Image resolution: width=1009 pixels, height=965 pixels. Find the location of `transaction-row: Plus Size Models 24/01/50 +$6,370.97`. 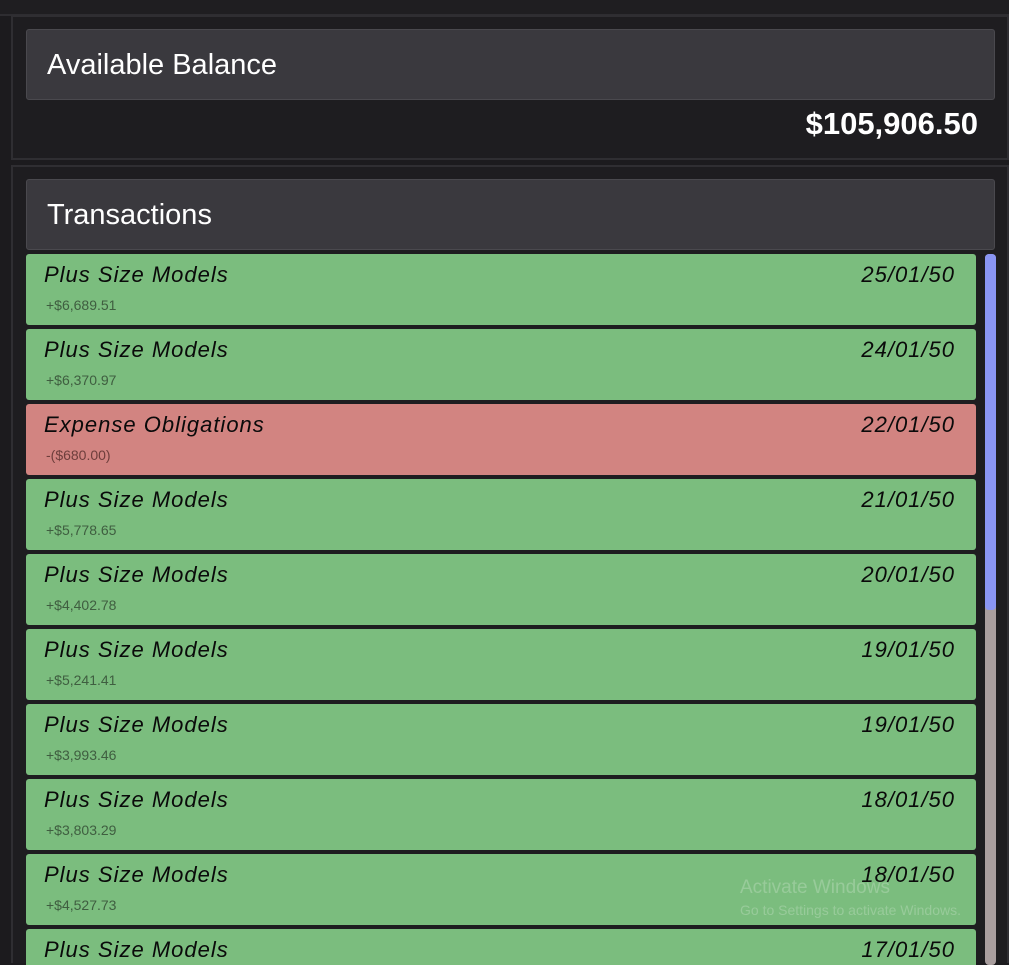

transaction-row: Plus Size Models 24/01/50 +$6,370.97 is located at coordinates (501, 364).